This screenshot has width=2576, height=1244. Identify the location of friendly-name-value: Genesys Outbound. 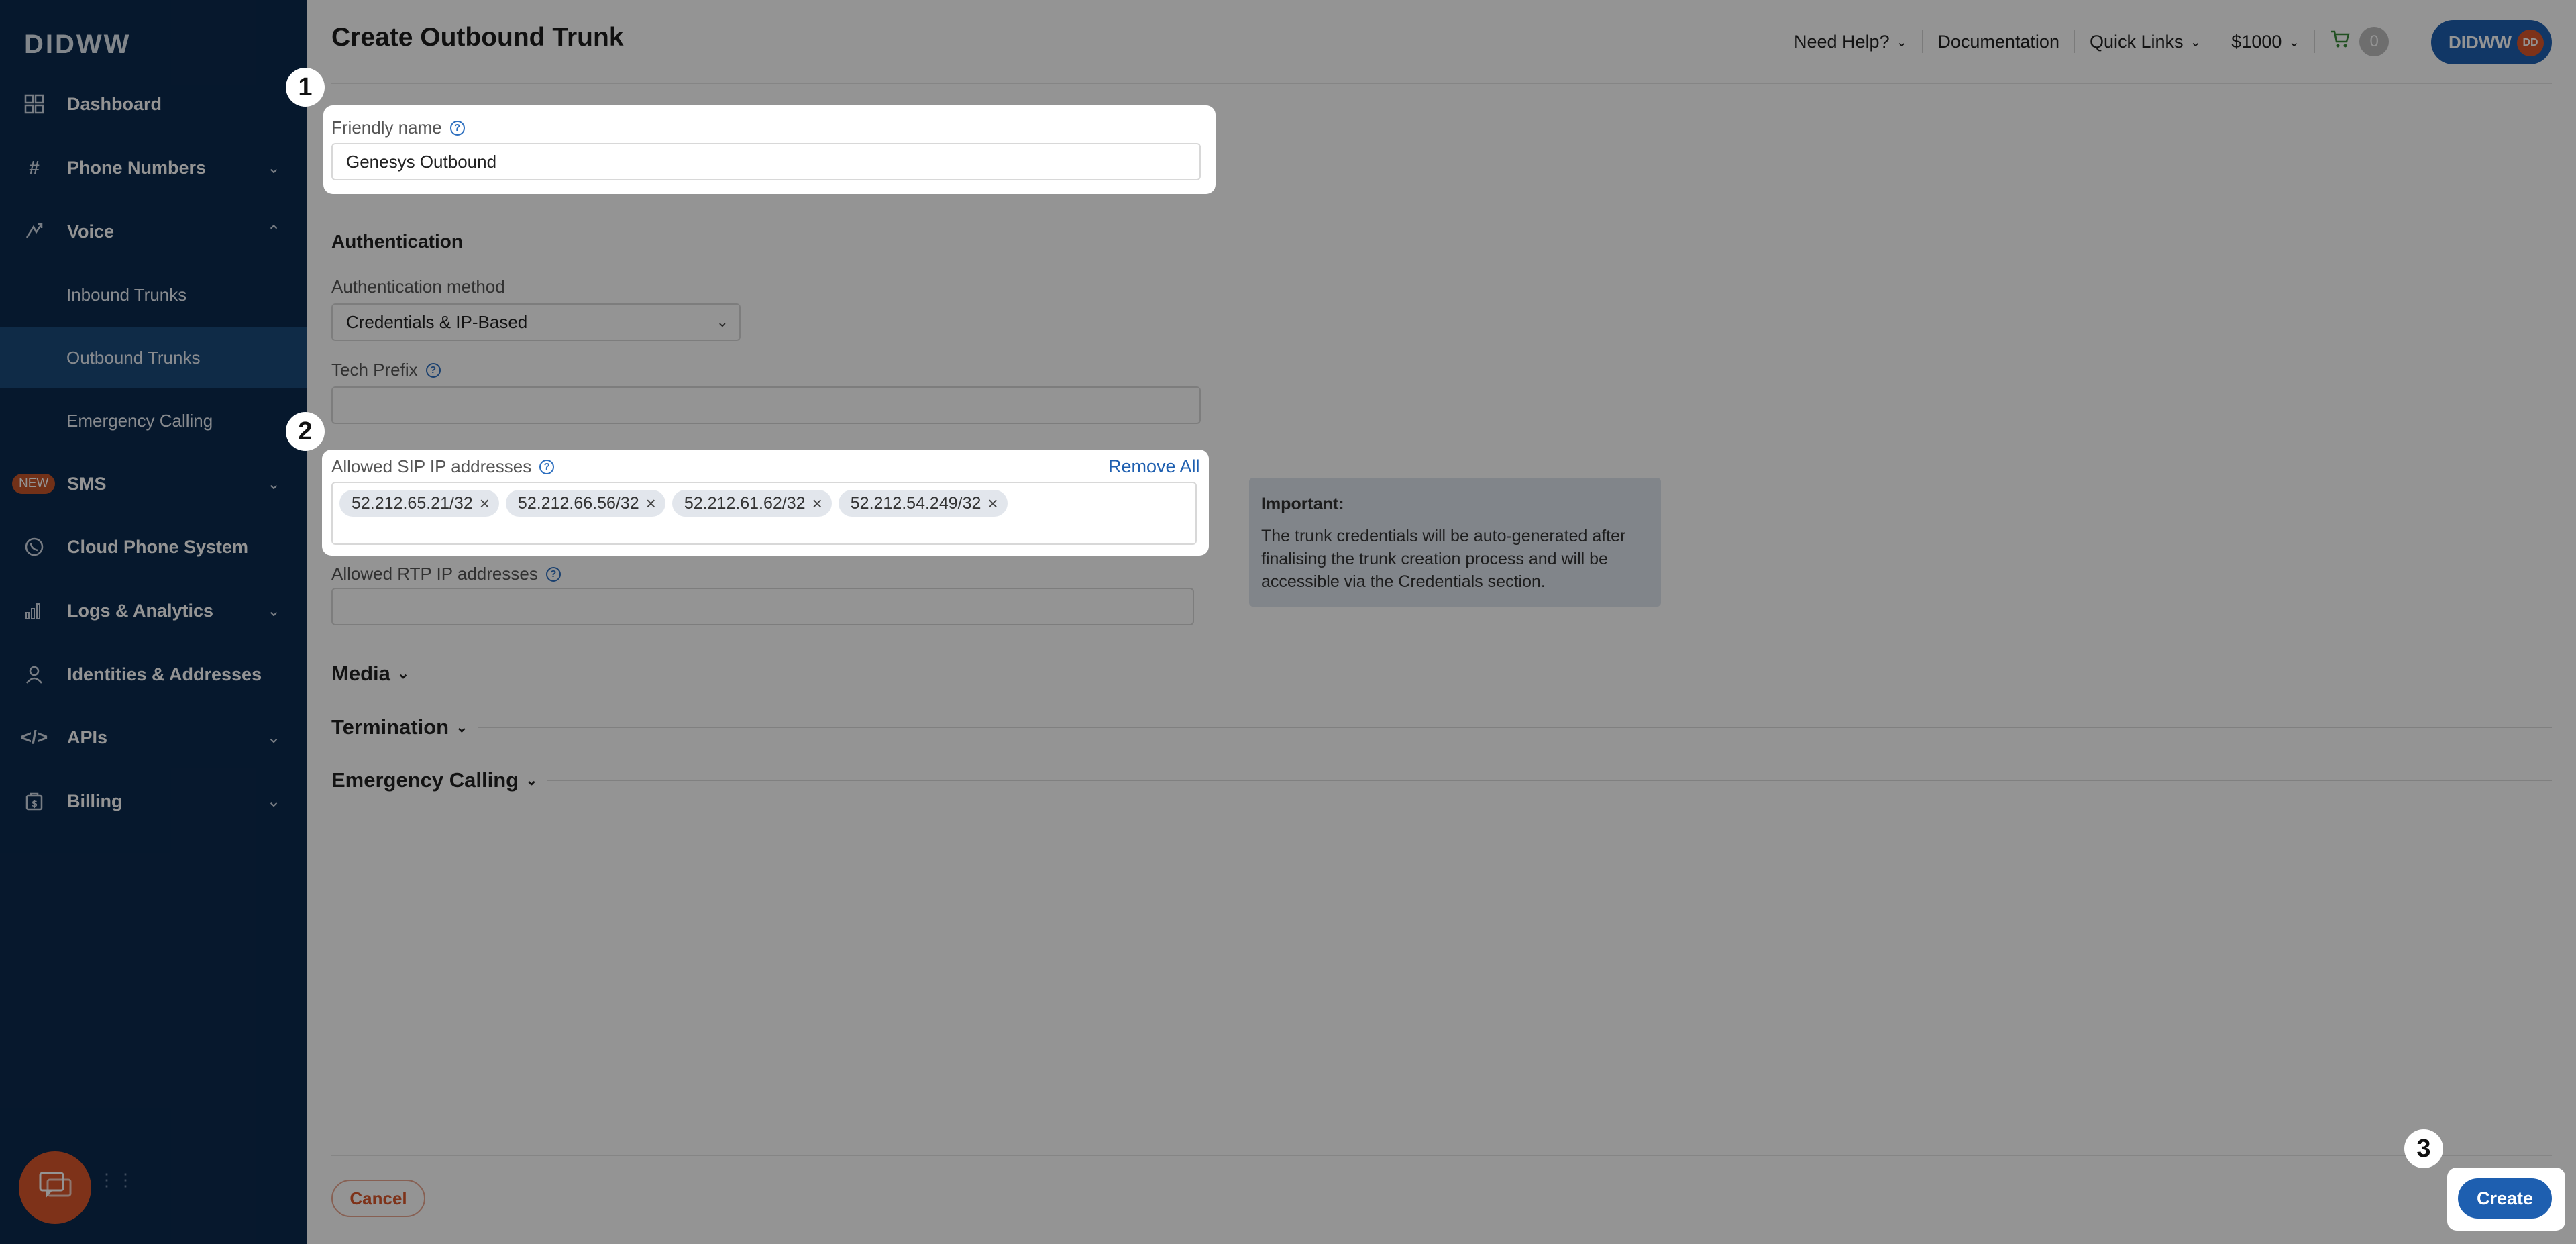
(421, 161).